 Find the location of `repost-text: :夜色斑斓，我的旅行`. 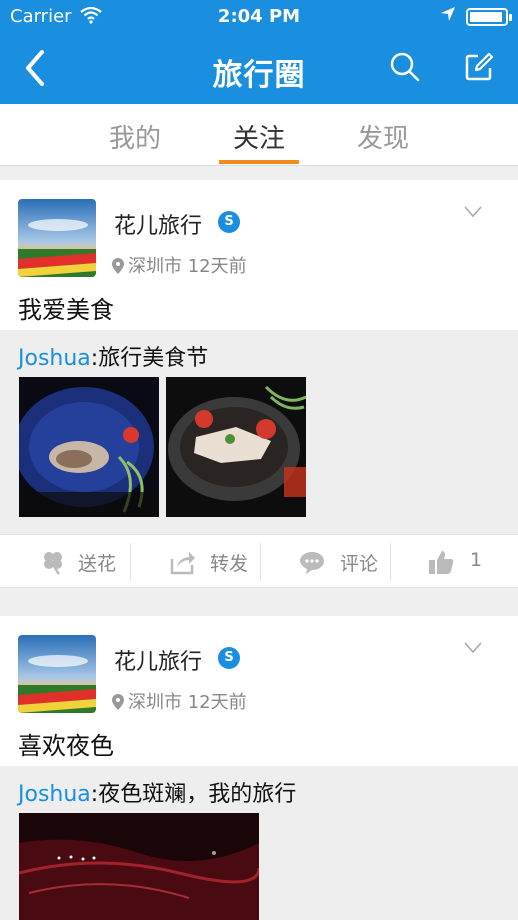

repost-text: :夜色斑斓，我的旅行 is located at coordinates (193, 794).